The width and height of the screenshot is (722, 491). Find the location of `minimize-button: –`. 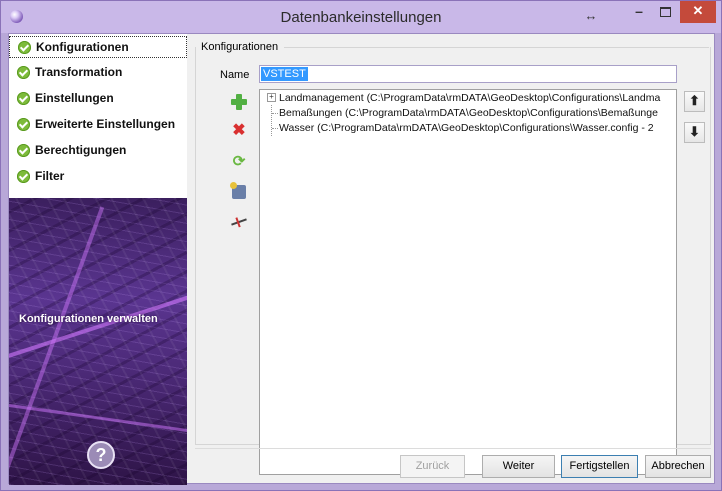

minimize-button: – is located at coordinates (639, 12).